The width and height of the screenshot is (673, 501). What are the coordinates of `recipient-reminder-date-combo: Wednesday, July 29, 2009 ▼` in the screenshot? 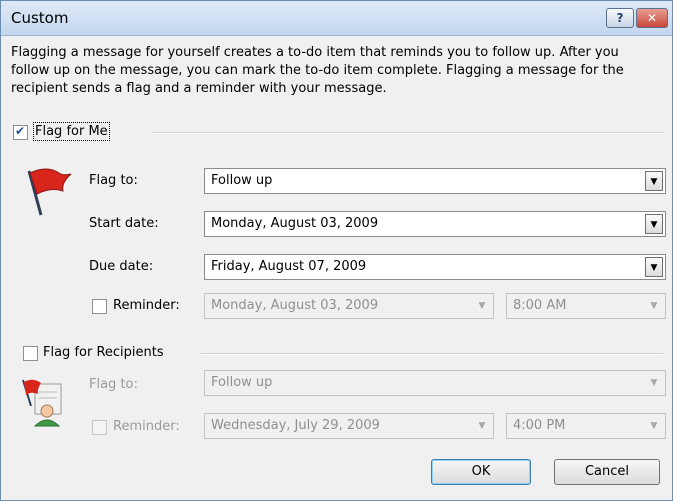 It's located at (349, 426).